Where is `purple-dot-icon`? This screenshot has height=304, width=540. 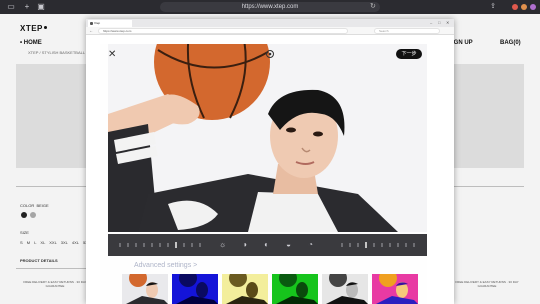 purple-dot-icon is located at coordinates (533, 7).